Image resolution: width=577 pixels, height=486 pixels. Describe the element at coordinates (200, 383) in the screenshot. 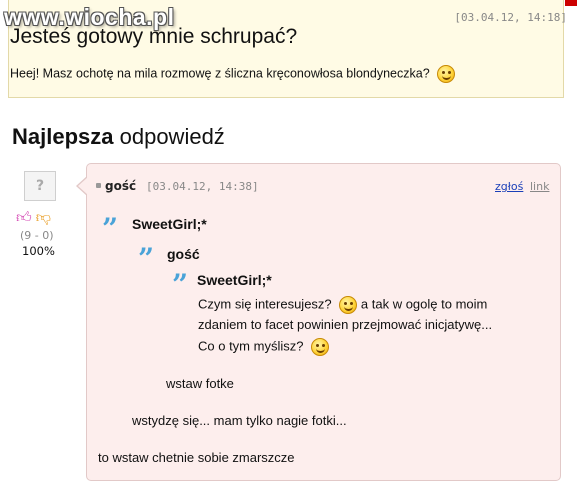

I see `reply-line-1: wstaw fotke` at that location.